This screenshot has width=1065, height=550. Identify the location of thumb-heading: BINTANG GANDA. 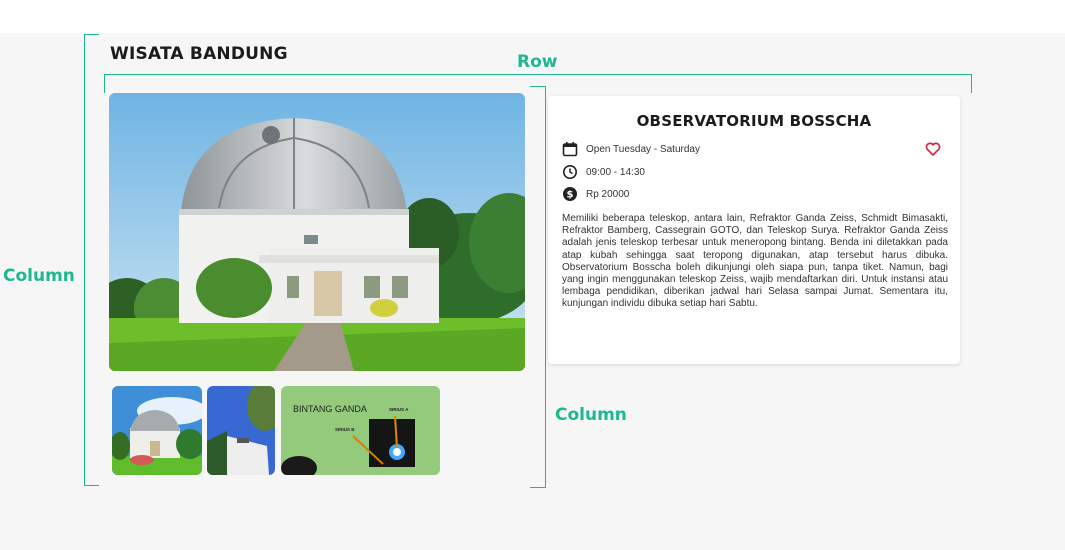
(330, 409).